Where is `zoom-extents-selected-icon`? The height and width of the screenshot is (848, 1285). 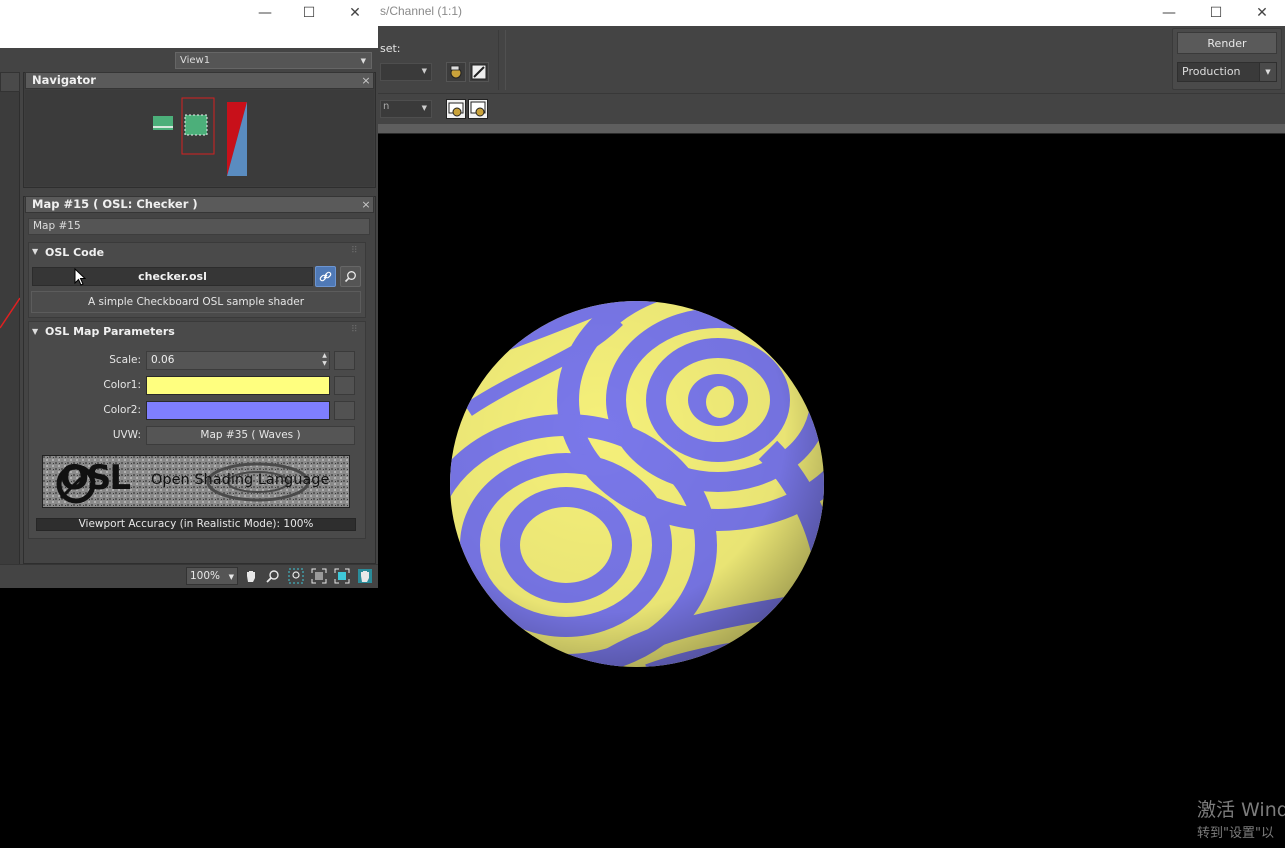
zoom-extents-selected-icon is located at coordinates (342, 576).